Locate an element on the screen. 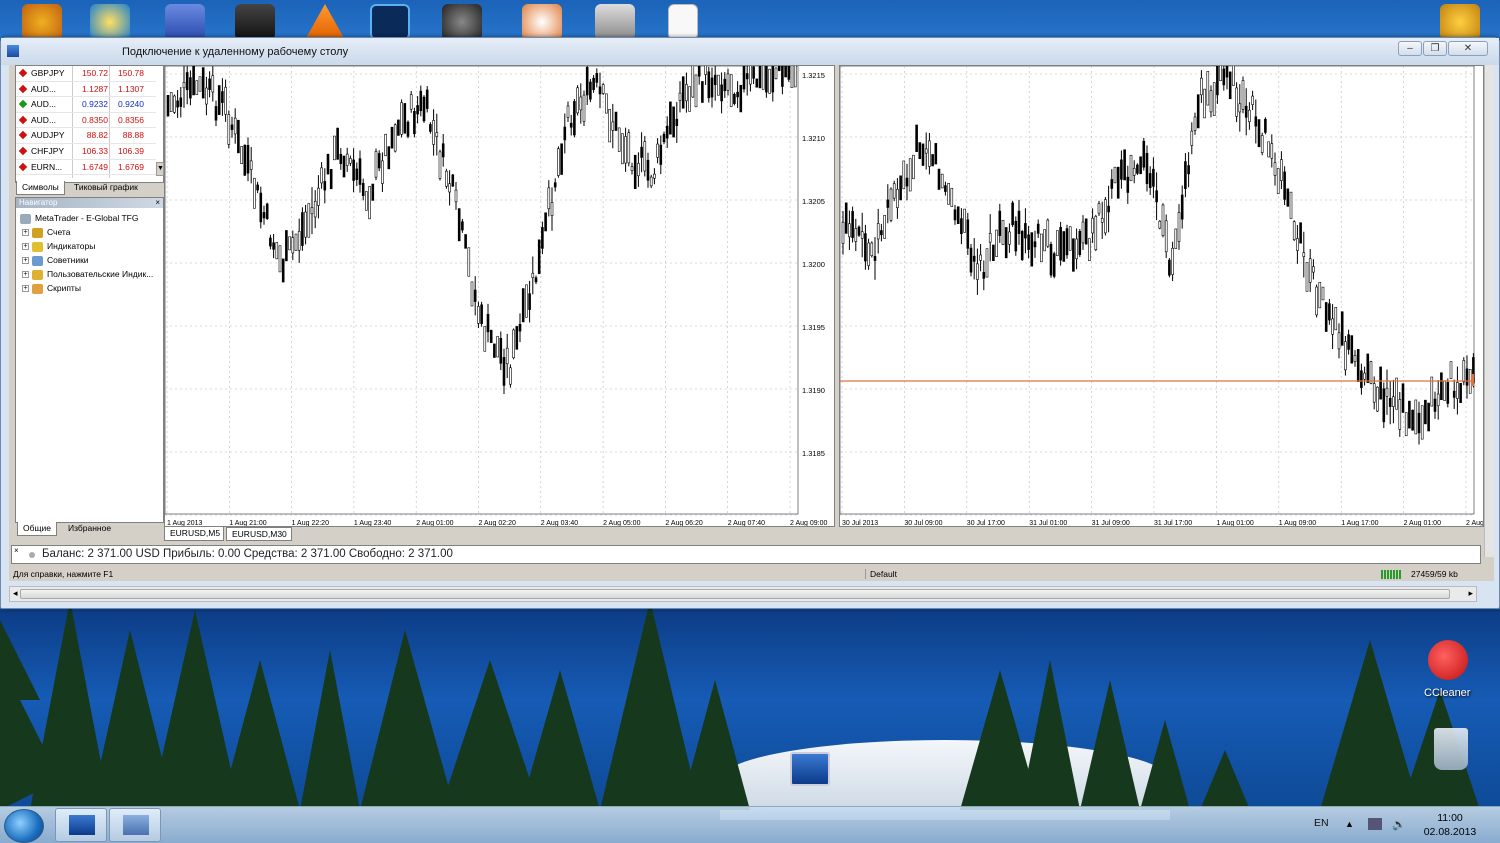 The height and width of the screenshot is (843, 1500). remote-desktop-shortcut-icon is located at coordinates (810, 769).